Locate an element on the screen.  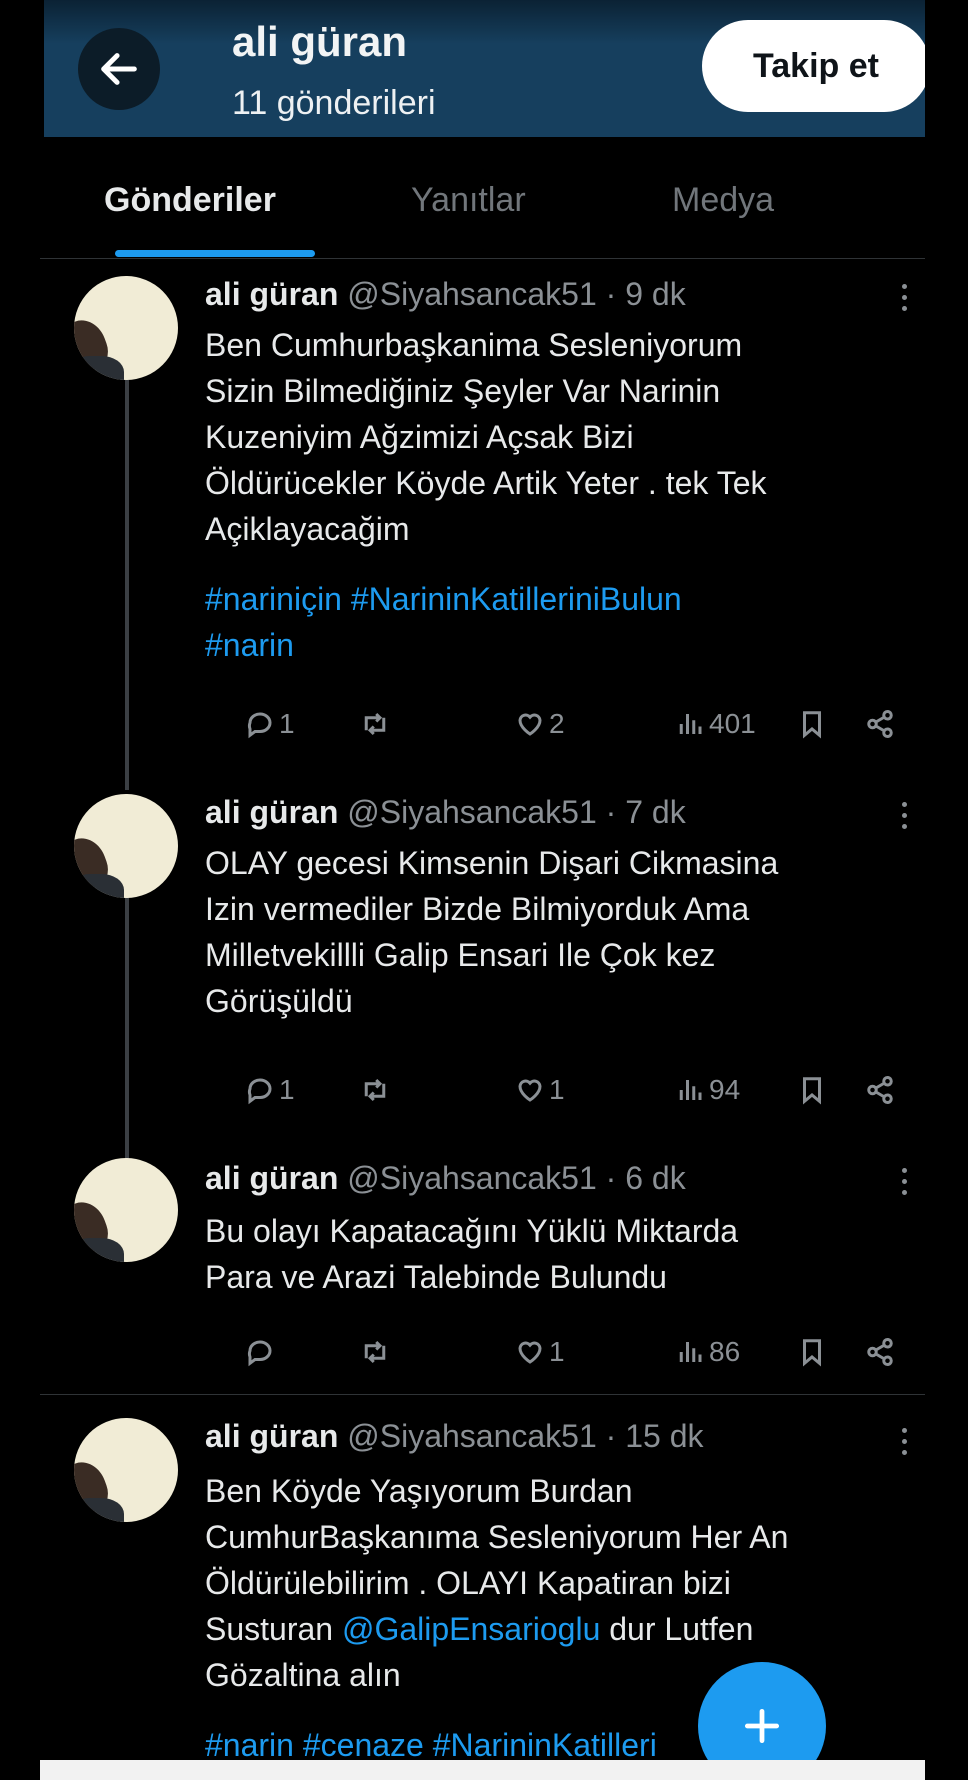
mention-link: @GalipEnsarioglu is located at coordinates (471, 1629).